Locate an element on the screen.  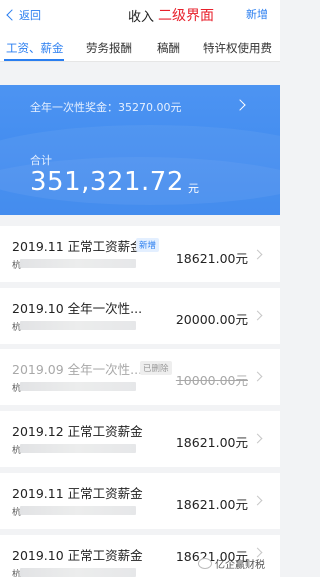
watermark: 亿企赢财税 is located at coordinates (231, 563).